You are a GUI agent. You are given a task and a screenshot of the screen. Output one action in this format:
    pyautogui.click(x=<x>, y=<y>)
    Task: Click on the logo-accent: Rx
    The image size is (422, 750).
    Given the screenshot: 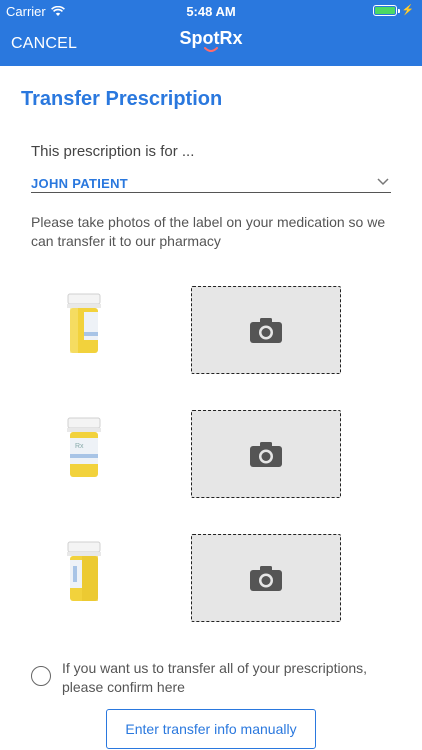 What is the action you would take?
    pyautogui.click(x=231, y=38)
    